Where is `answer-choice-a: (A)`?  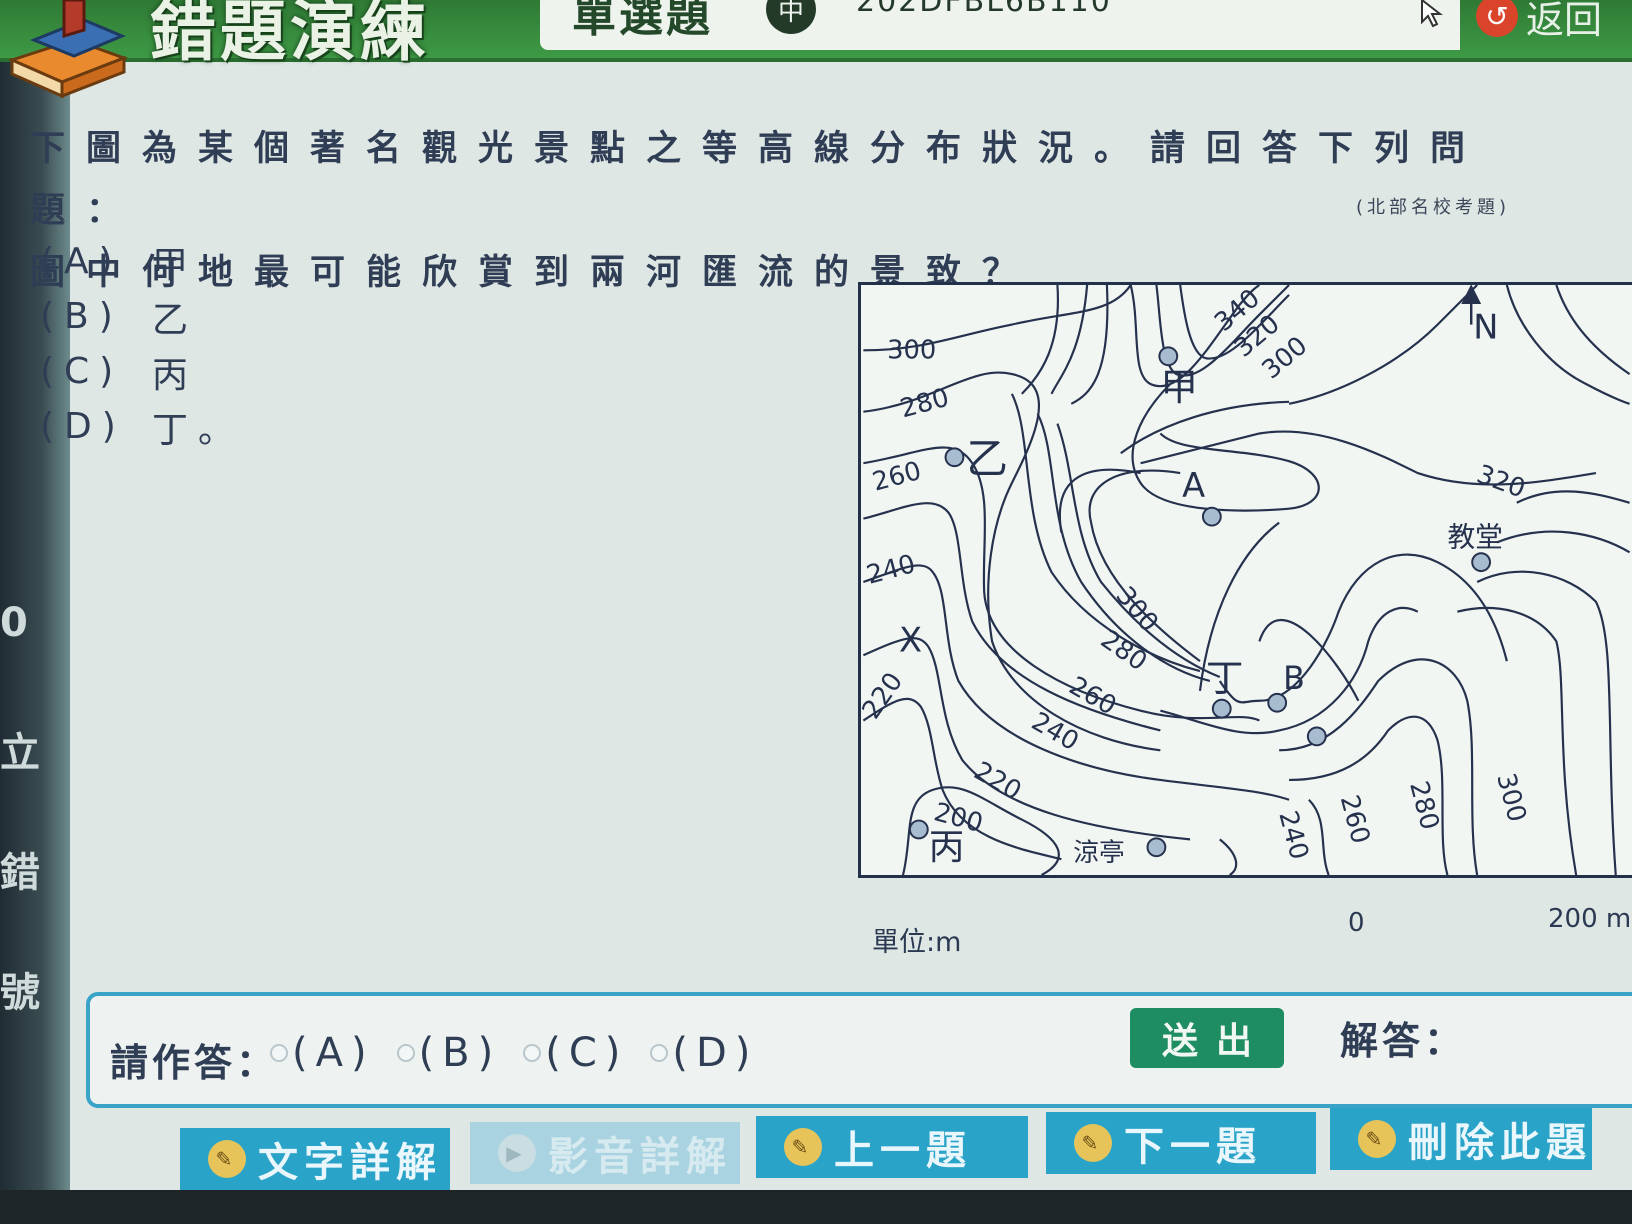
answer-choice-a: (A) is located at coordinates (322, 1053).